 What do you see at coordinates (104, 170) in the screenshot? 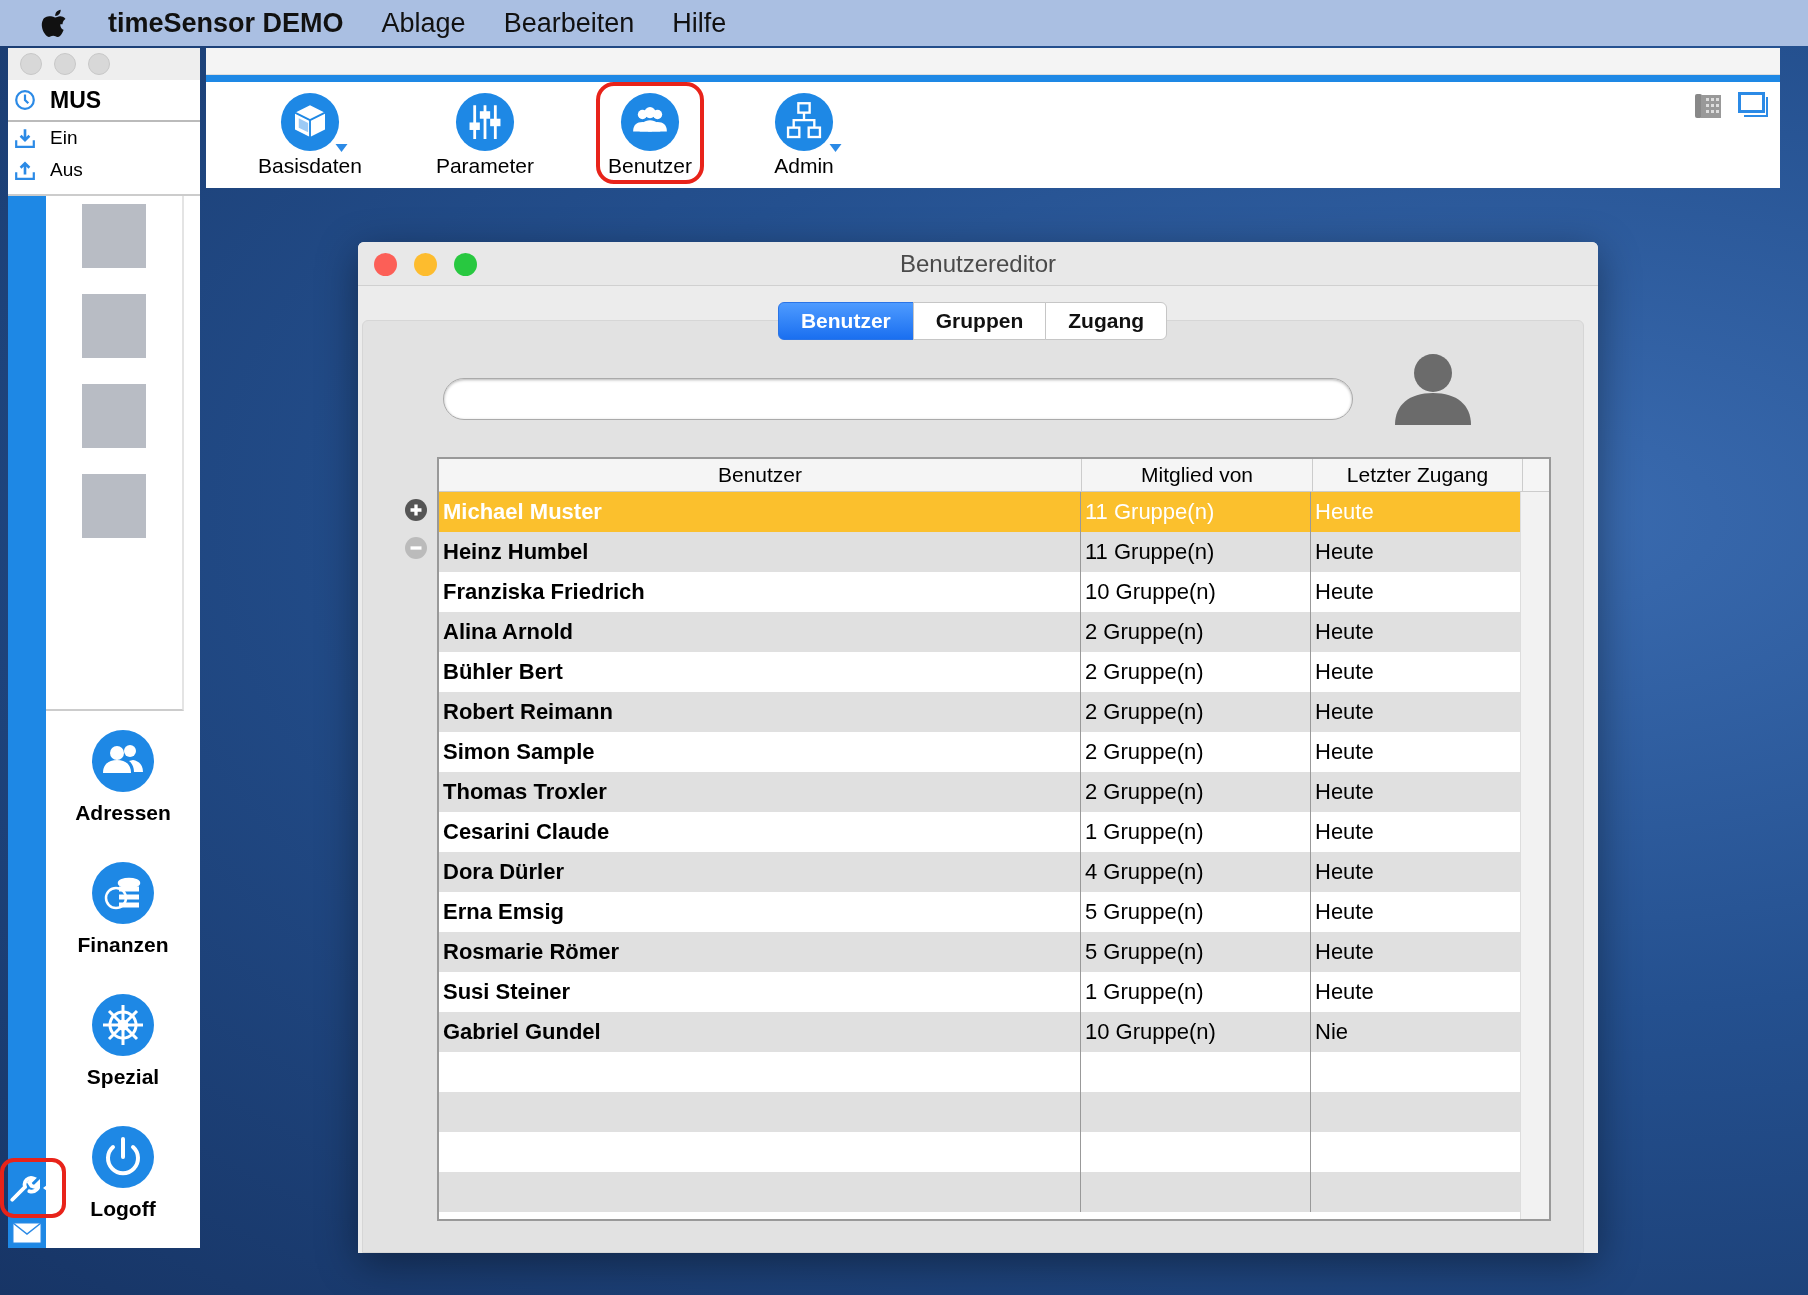
I see `clock-action: Aus` at bounding box center [104, 170].